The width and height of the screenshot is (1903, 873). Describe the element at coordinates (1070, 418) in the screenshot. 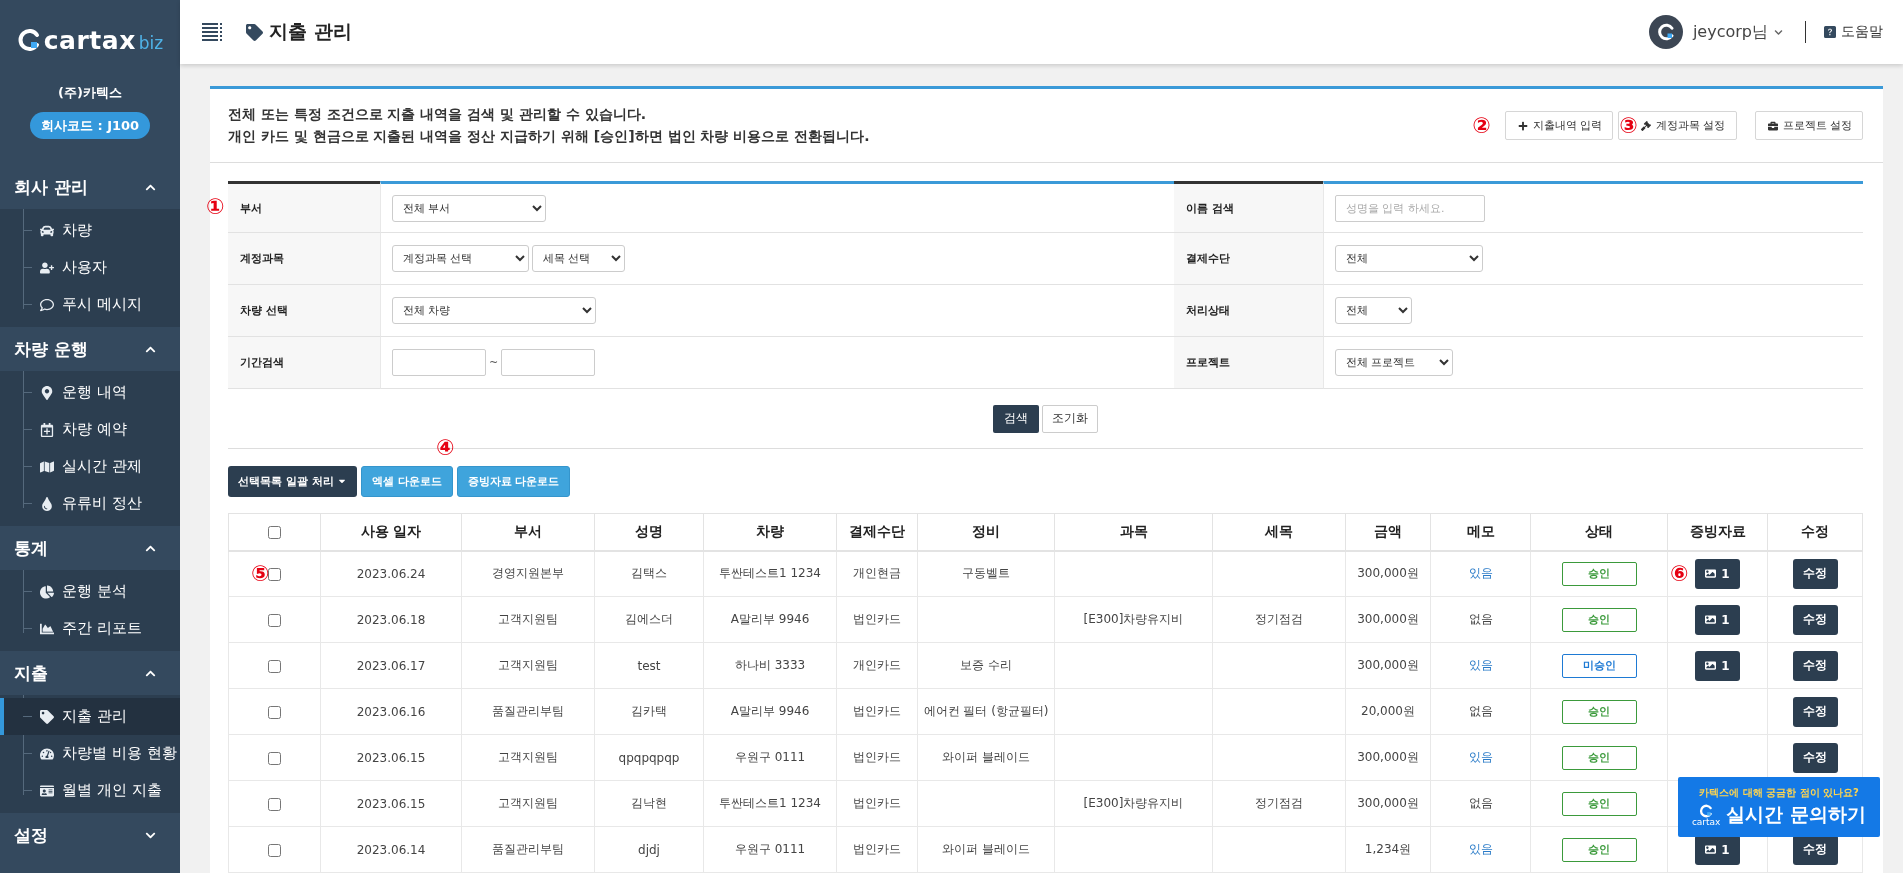

I see `reset-button: 조기화` at that location.